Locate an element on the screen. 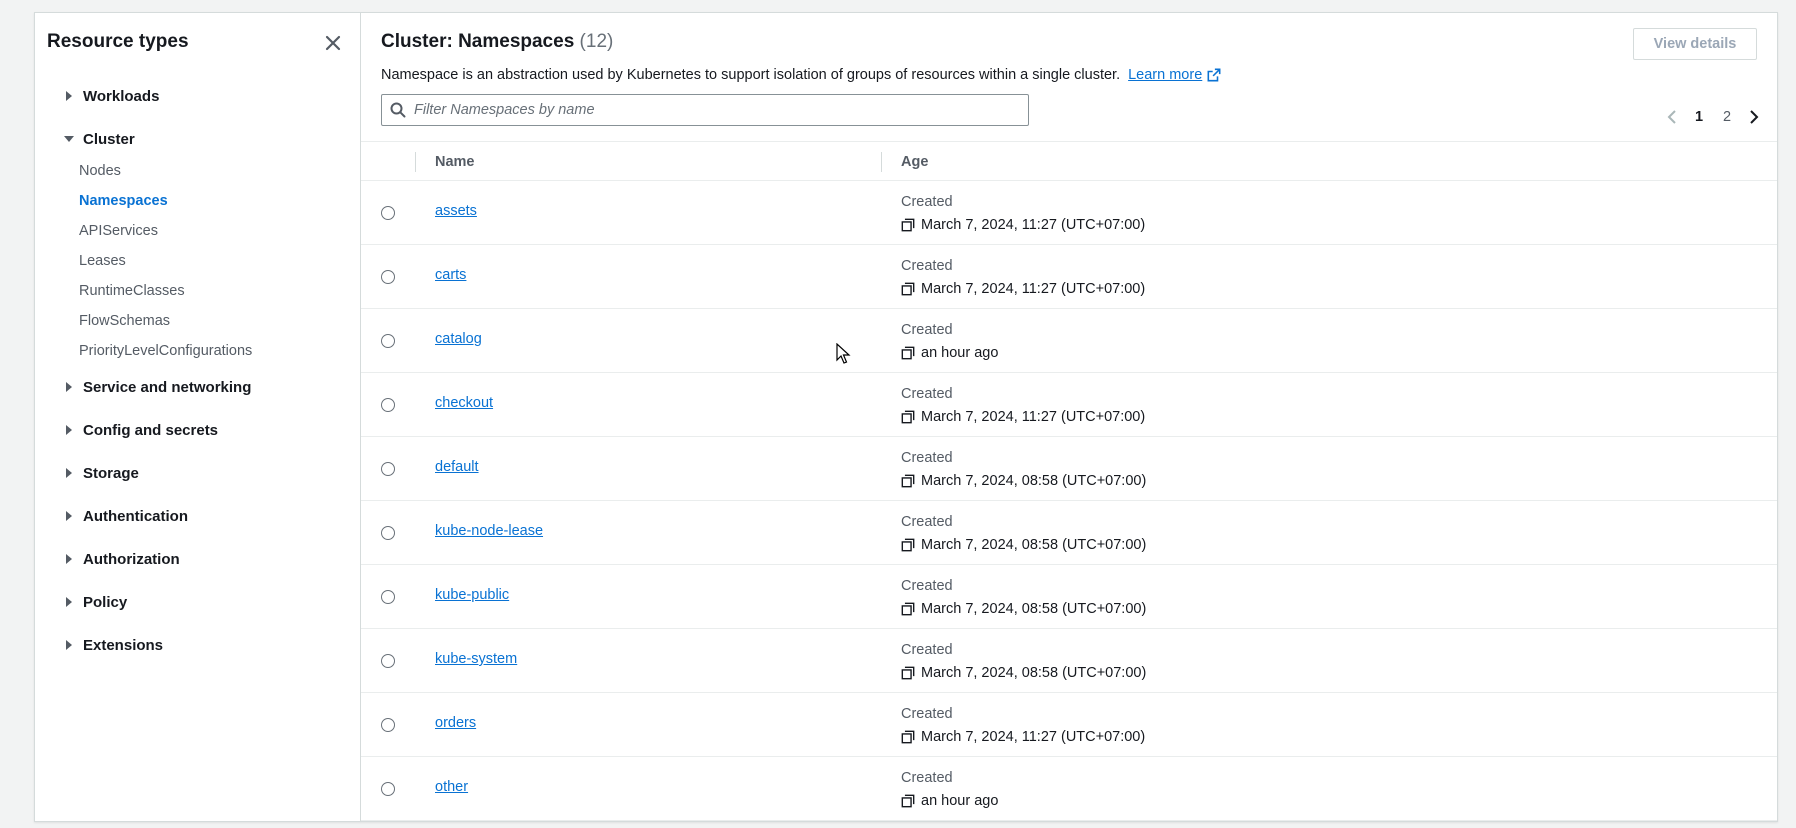  column-divider is located at coordinates (881, 162).